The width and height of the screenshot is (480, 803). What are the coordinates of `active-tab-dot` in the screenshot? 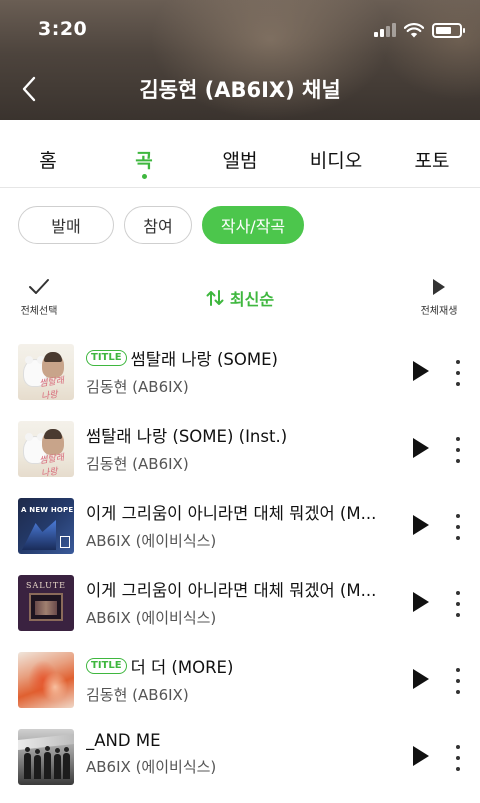 It's located at (144, 176).